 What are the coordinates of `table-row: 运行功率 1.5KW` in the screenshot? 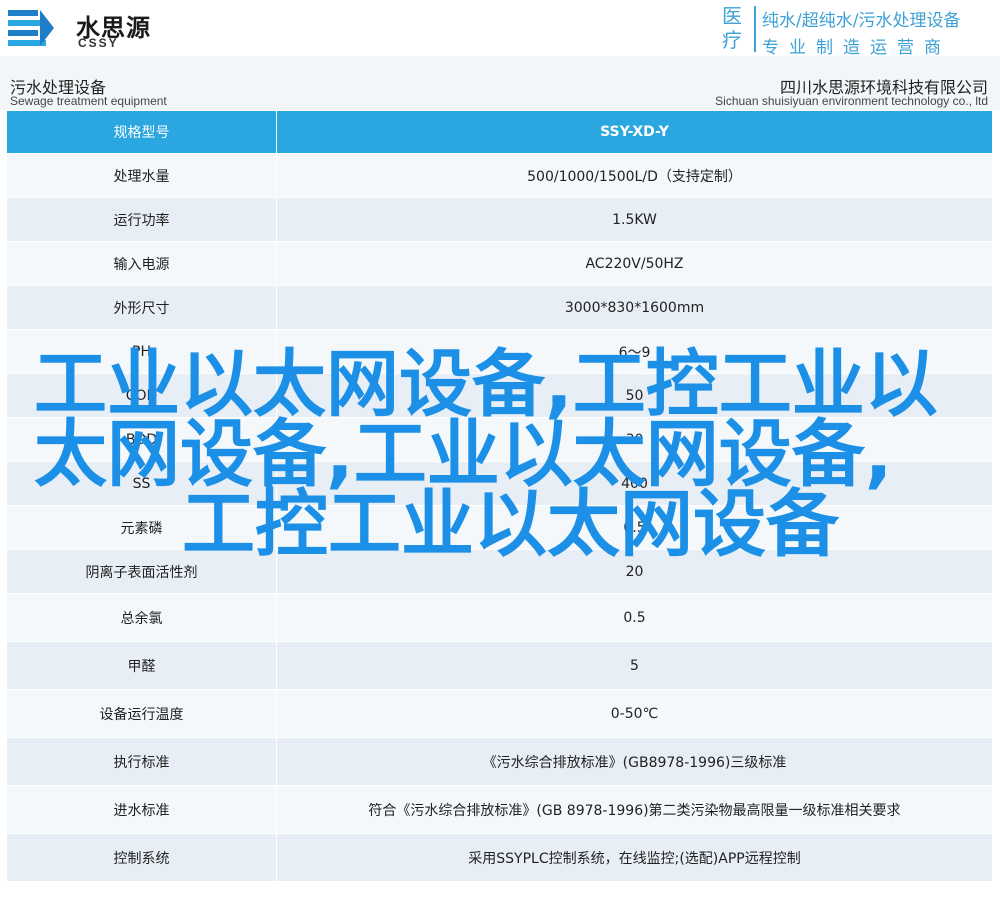 It's located at (499, 219).